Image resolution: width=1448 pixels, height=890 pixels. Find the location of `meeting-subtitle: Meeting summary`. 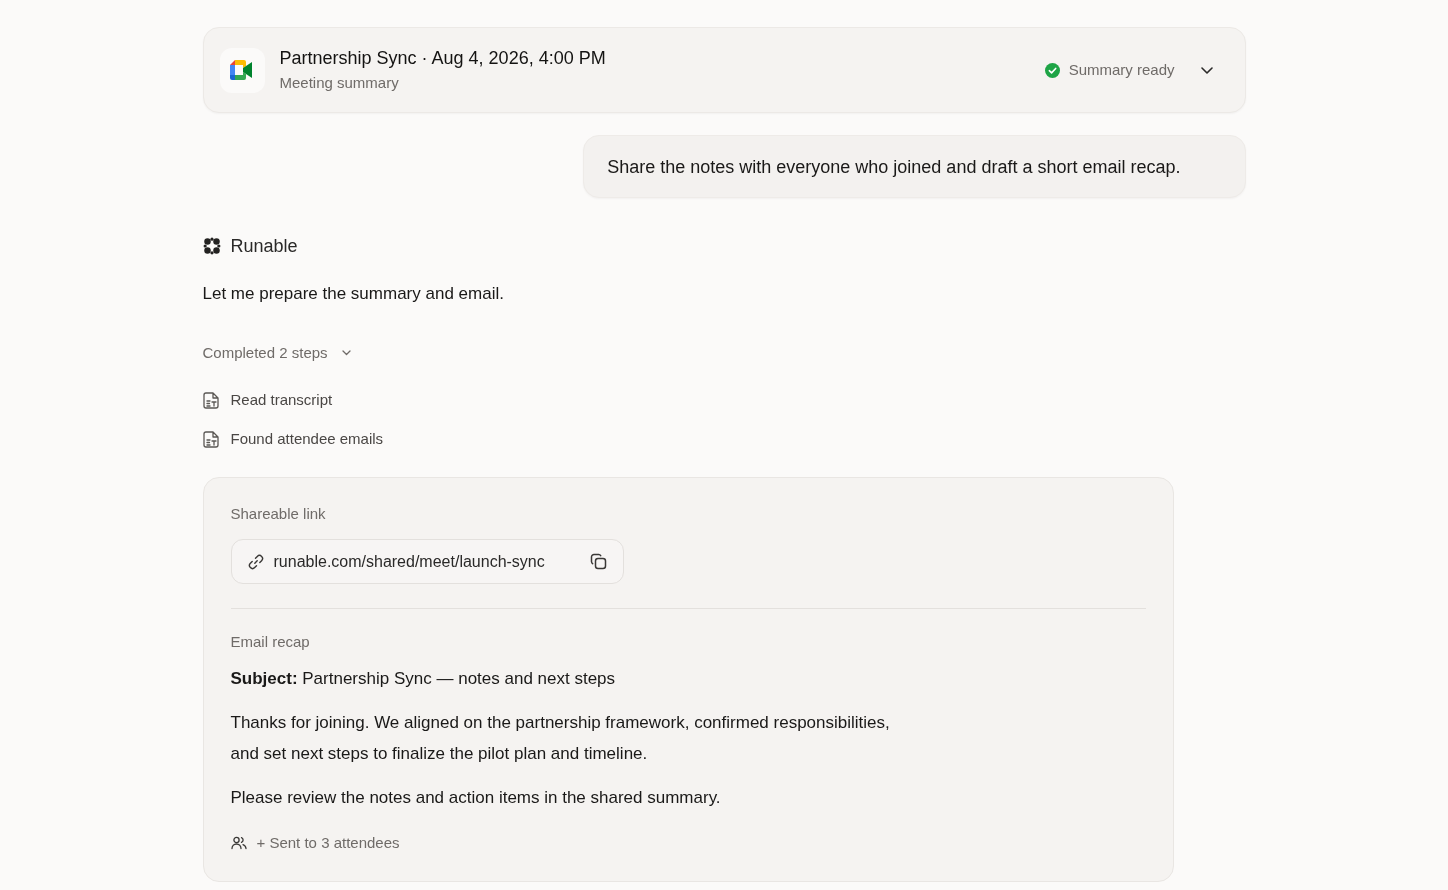

meeting-subtitle: Meeting summary is located at coordinates (339, 83).